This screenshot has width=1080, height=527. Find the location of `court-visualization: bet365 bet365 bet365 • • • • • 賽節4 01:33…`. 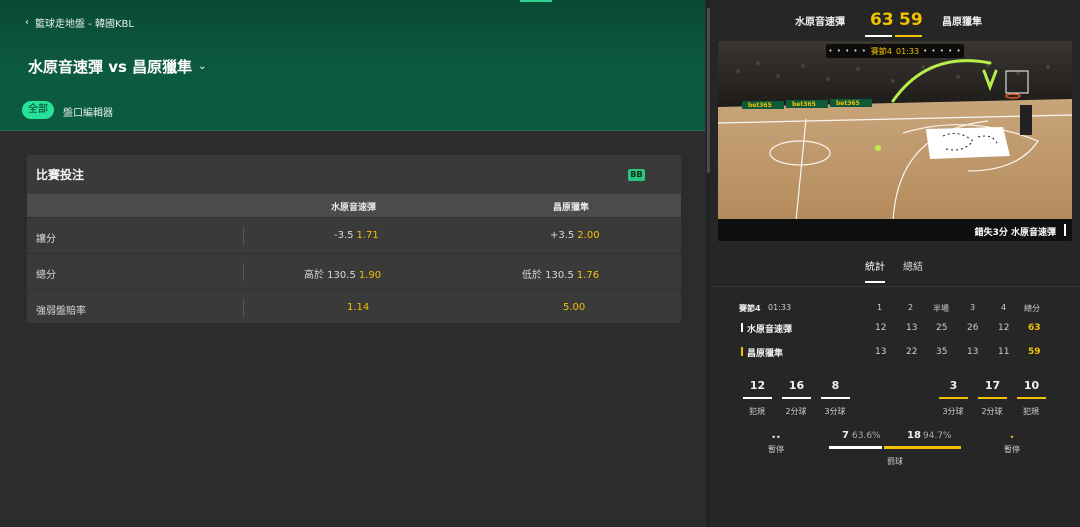

court-visualization: bet365 bet365 bet365 • • • • • 賽節4 01:33… is located at coordinates (895, 141).